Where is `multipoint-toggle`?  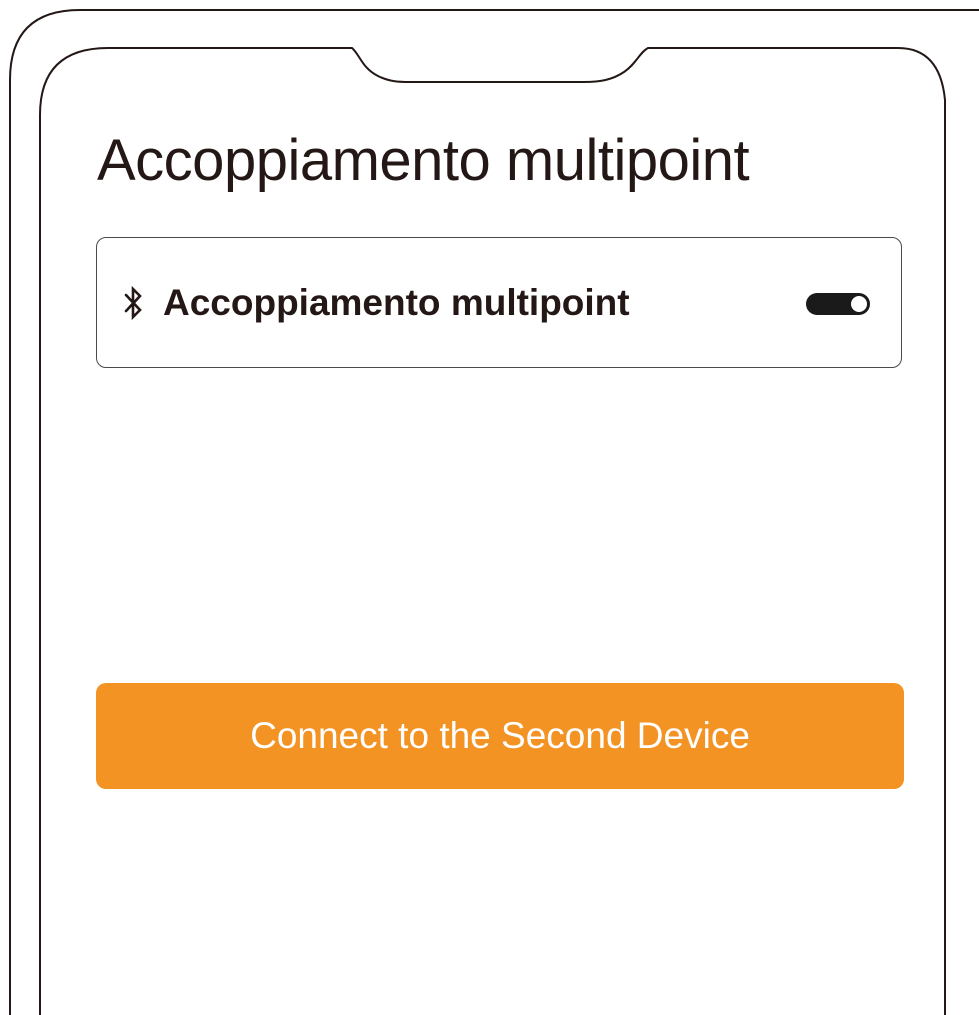
multipoint-toggle is located at coordinates (838, 304).